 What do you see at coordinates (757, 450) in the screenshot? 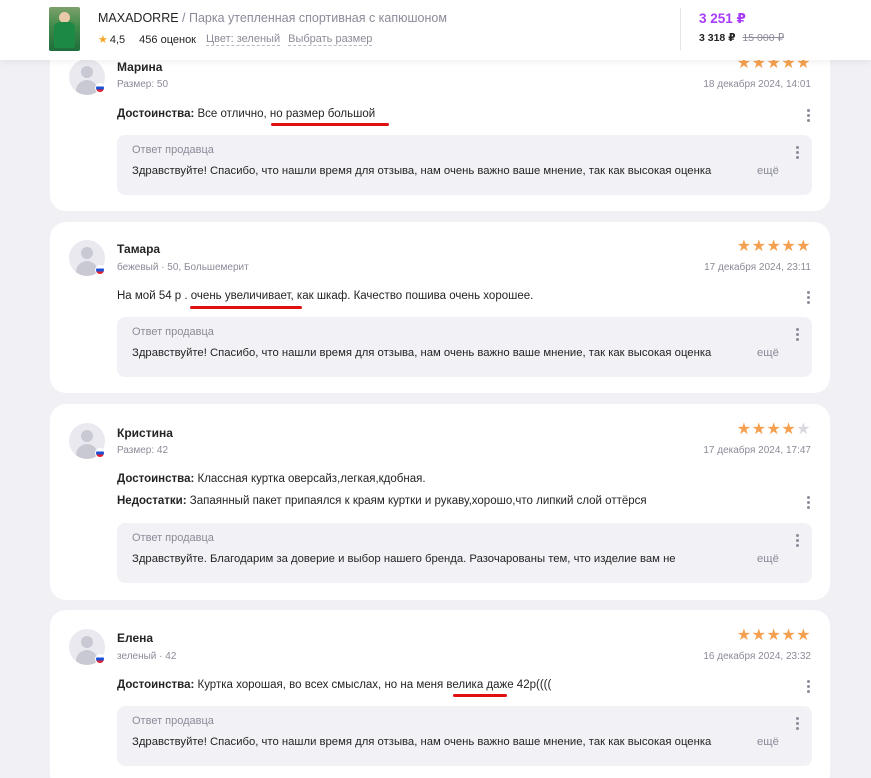
I see `review-date: 17 декабря 2024, 17:47` at bounding box center [757, 450].